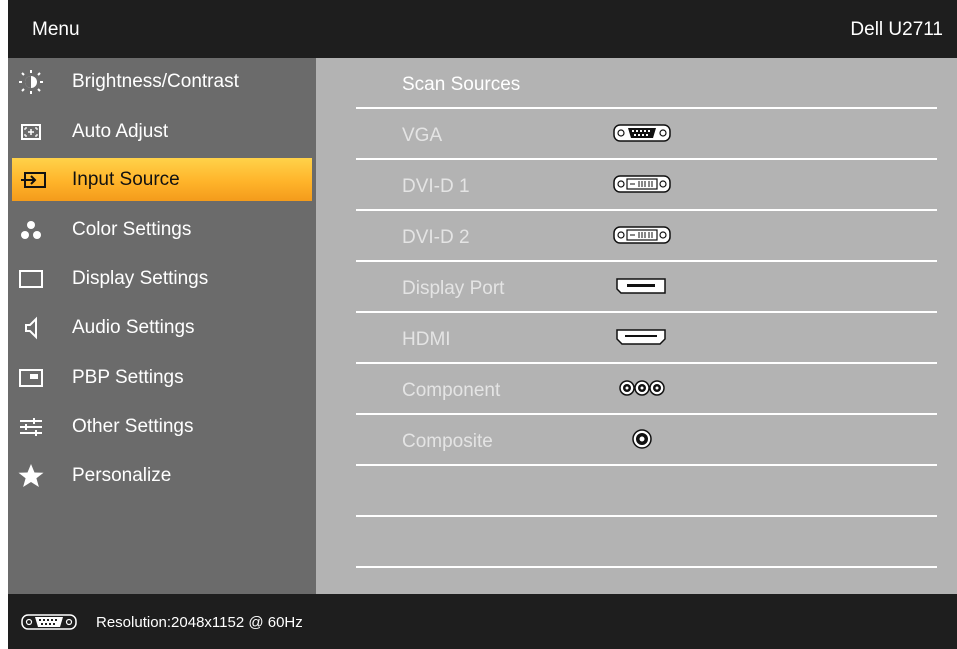 The height and width of the screenshot is (649, 957). I want to click on sidebar-item-brightness-contrast: Brightness/Contrast, so click(162, 81).